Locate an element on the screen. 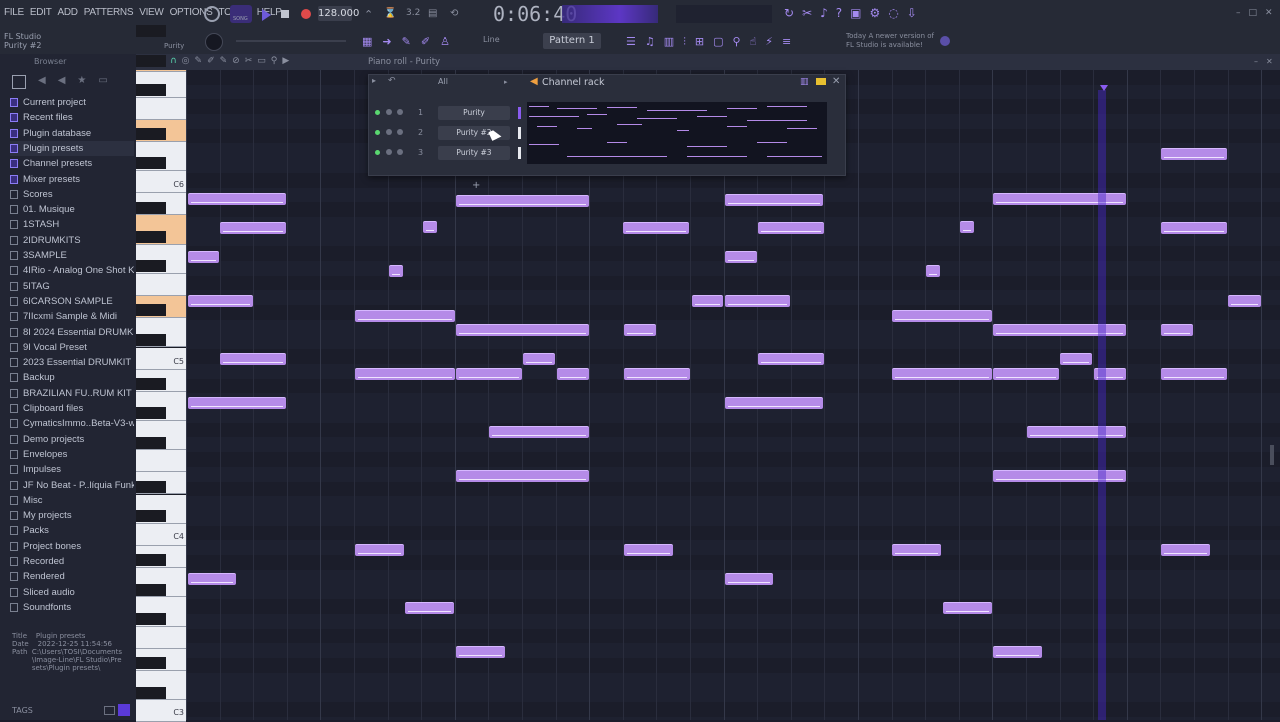 This screenshot has height=722, width=1280. browser-item: 2023 Essential DRUMKIT is located at coordinates (72, 362).